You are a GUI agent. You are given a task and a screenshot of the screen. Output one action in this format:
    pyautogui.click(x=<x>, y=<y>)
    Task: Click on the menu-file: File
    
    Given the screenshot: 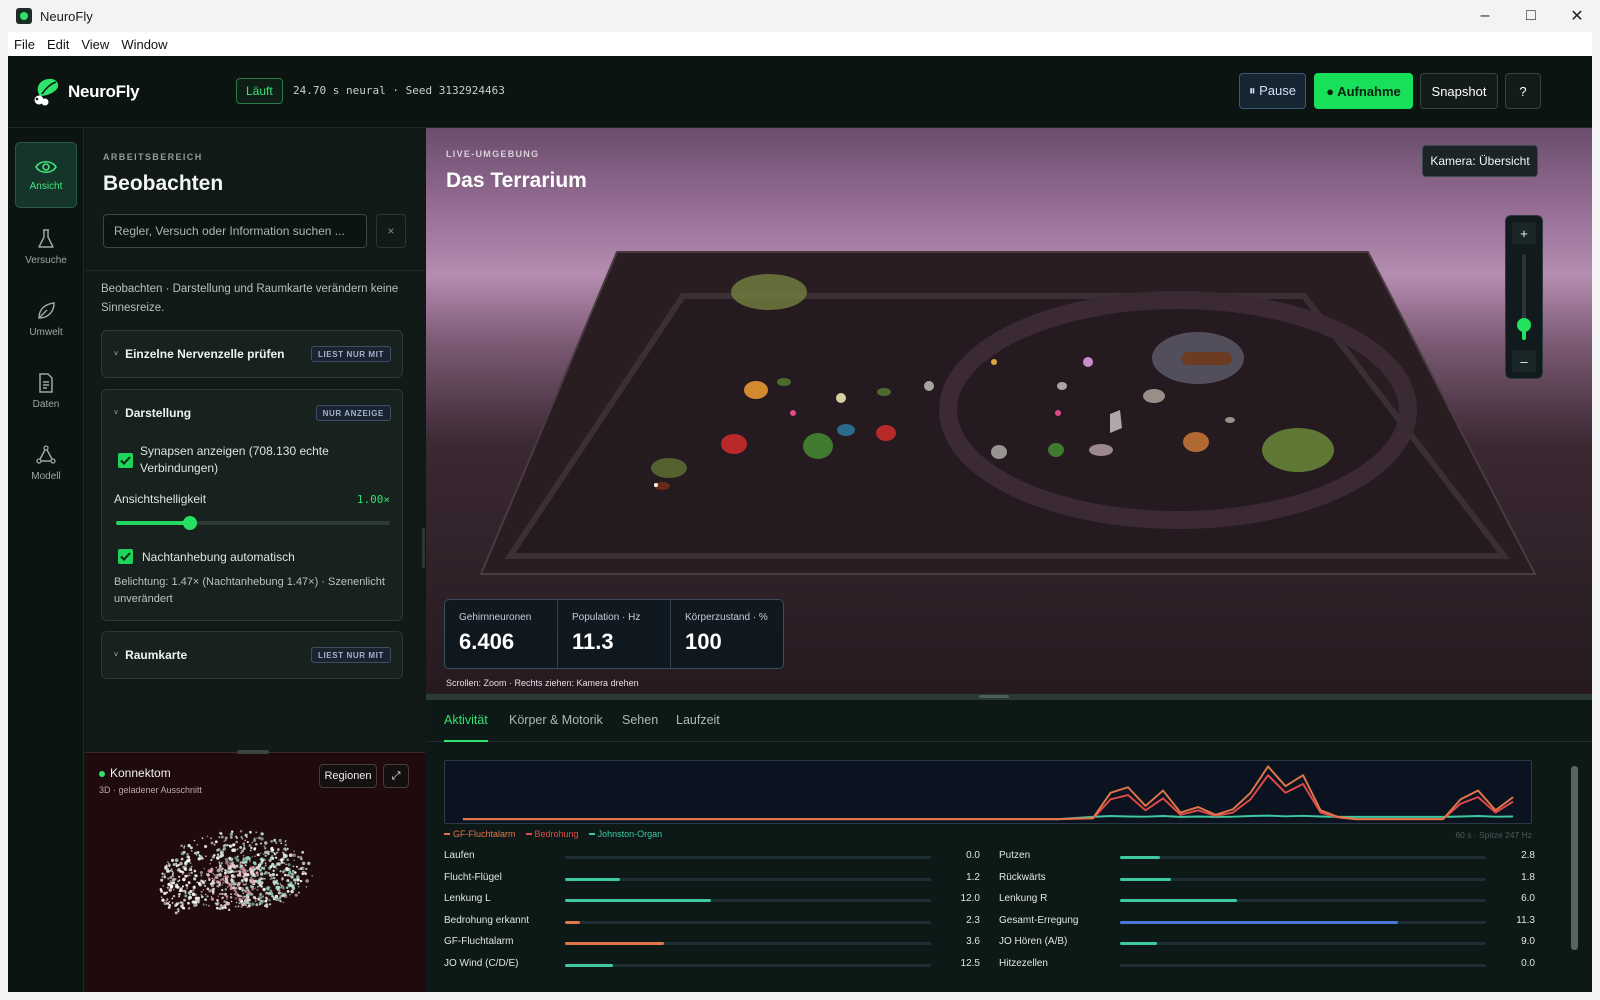 What is the action you would take?
    pyautogui.click(x=24, y=44)
    